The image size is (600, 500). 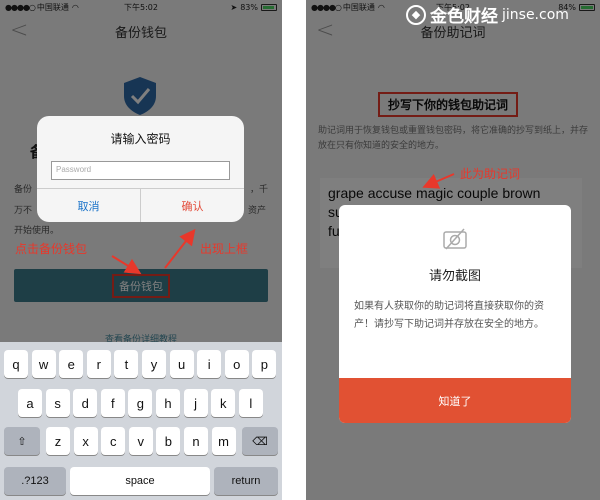 What do you see at coordinates (85, 441) in the screenshot?
I see `key-x: x` at bounding box center [85, 441].